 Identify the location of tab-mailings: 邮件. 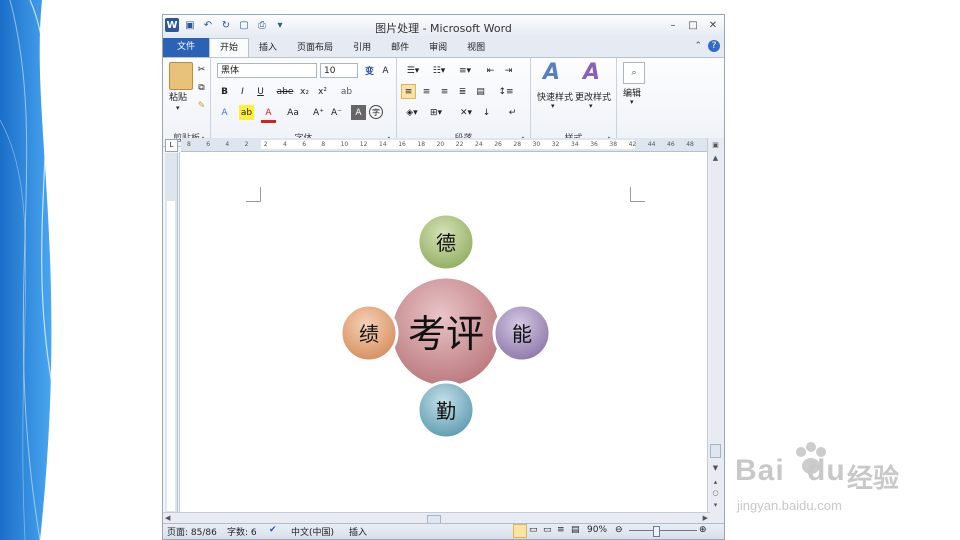
(400, 48).